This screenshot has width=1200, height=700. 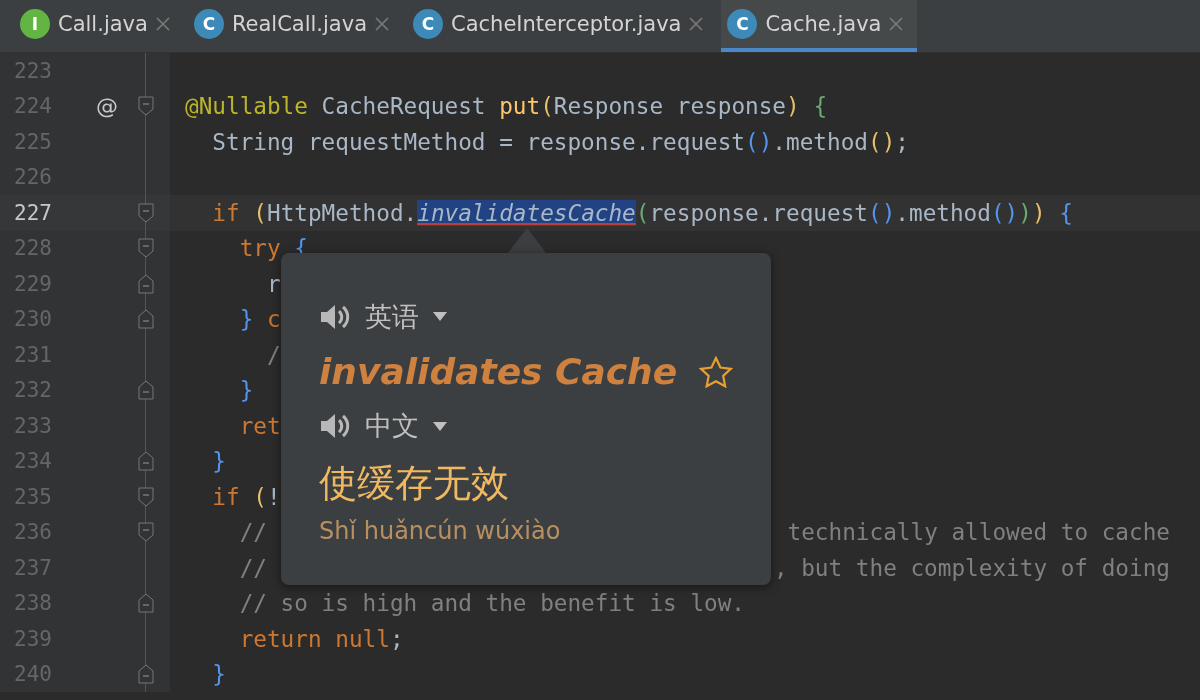 I want to click on translation-text: 使缓存无效, so click(x=414, y=483).